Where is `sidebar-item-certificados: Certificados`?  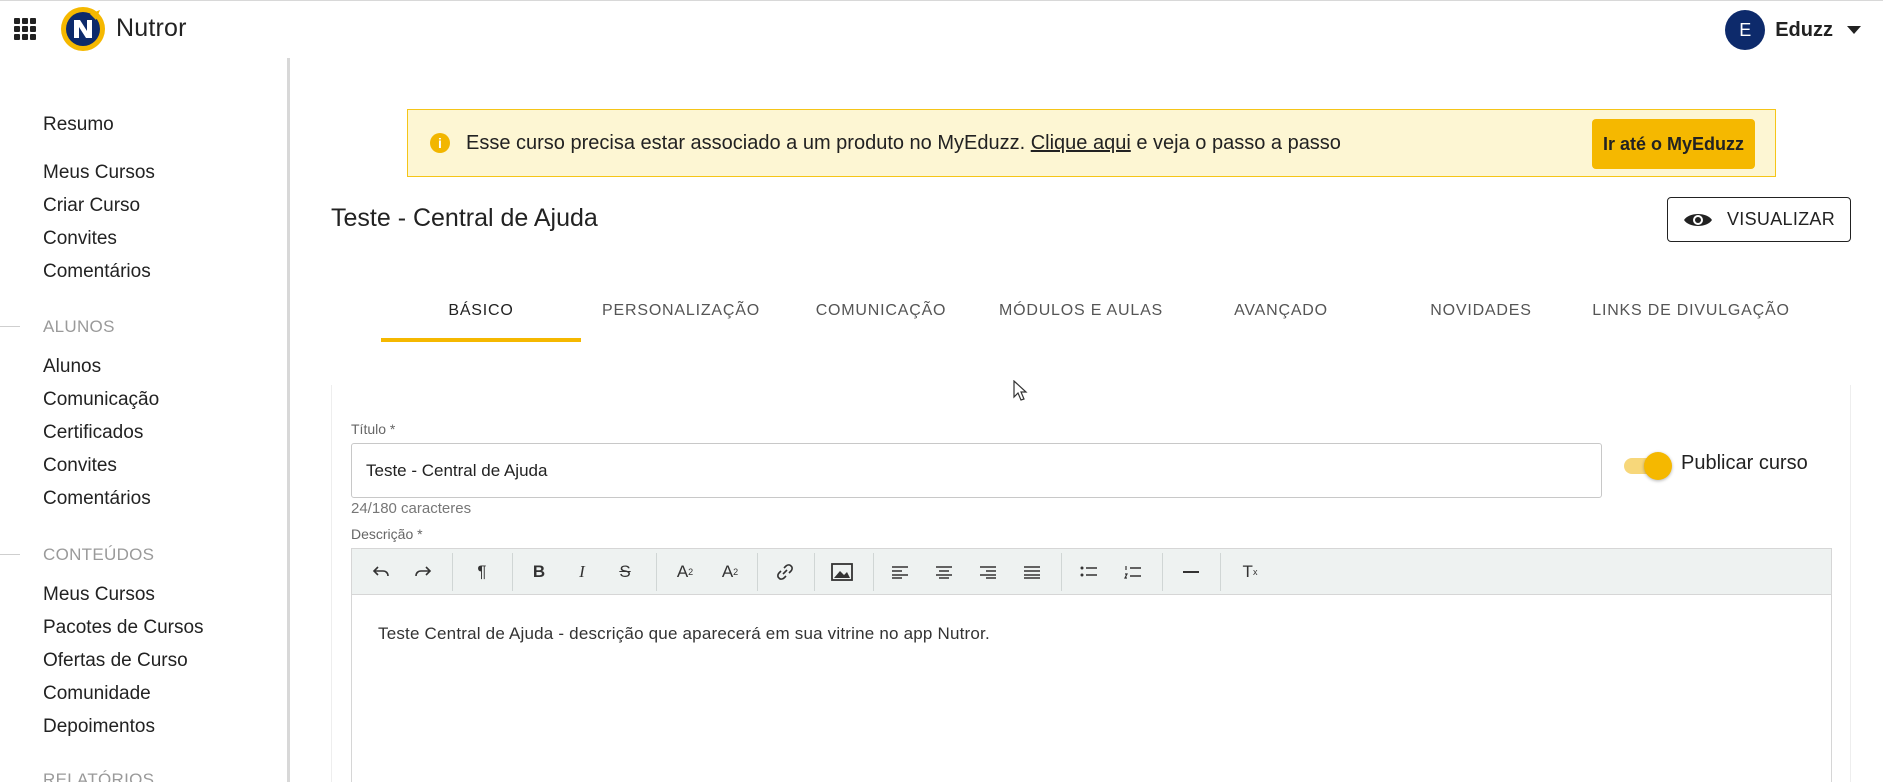
sidebar-item-certificados: Certificados is located at coordinates (93, 433).